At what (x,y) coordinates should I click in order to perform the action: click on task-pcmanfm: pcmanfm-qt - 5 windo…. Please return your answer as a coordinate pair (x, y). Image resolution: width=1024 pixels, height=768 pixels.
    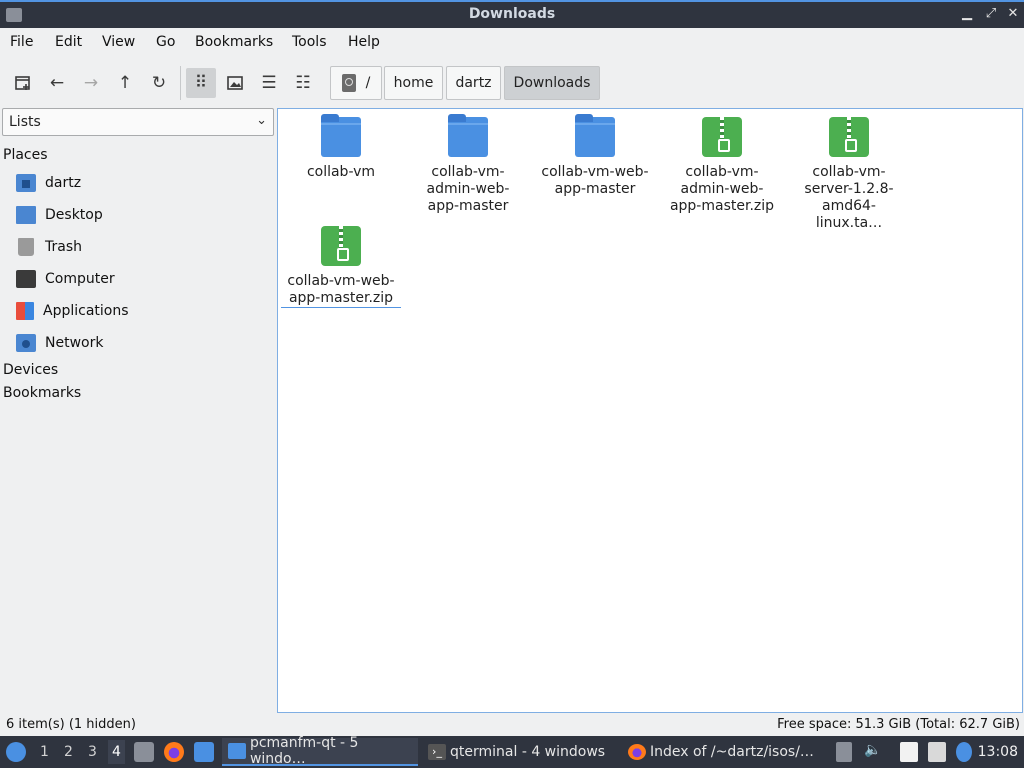
    Looking at the image, I should click on (320, 751).